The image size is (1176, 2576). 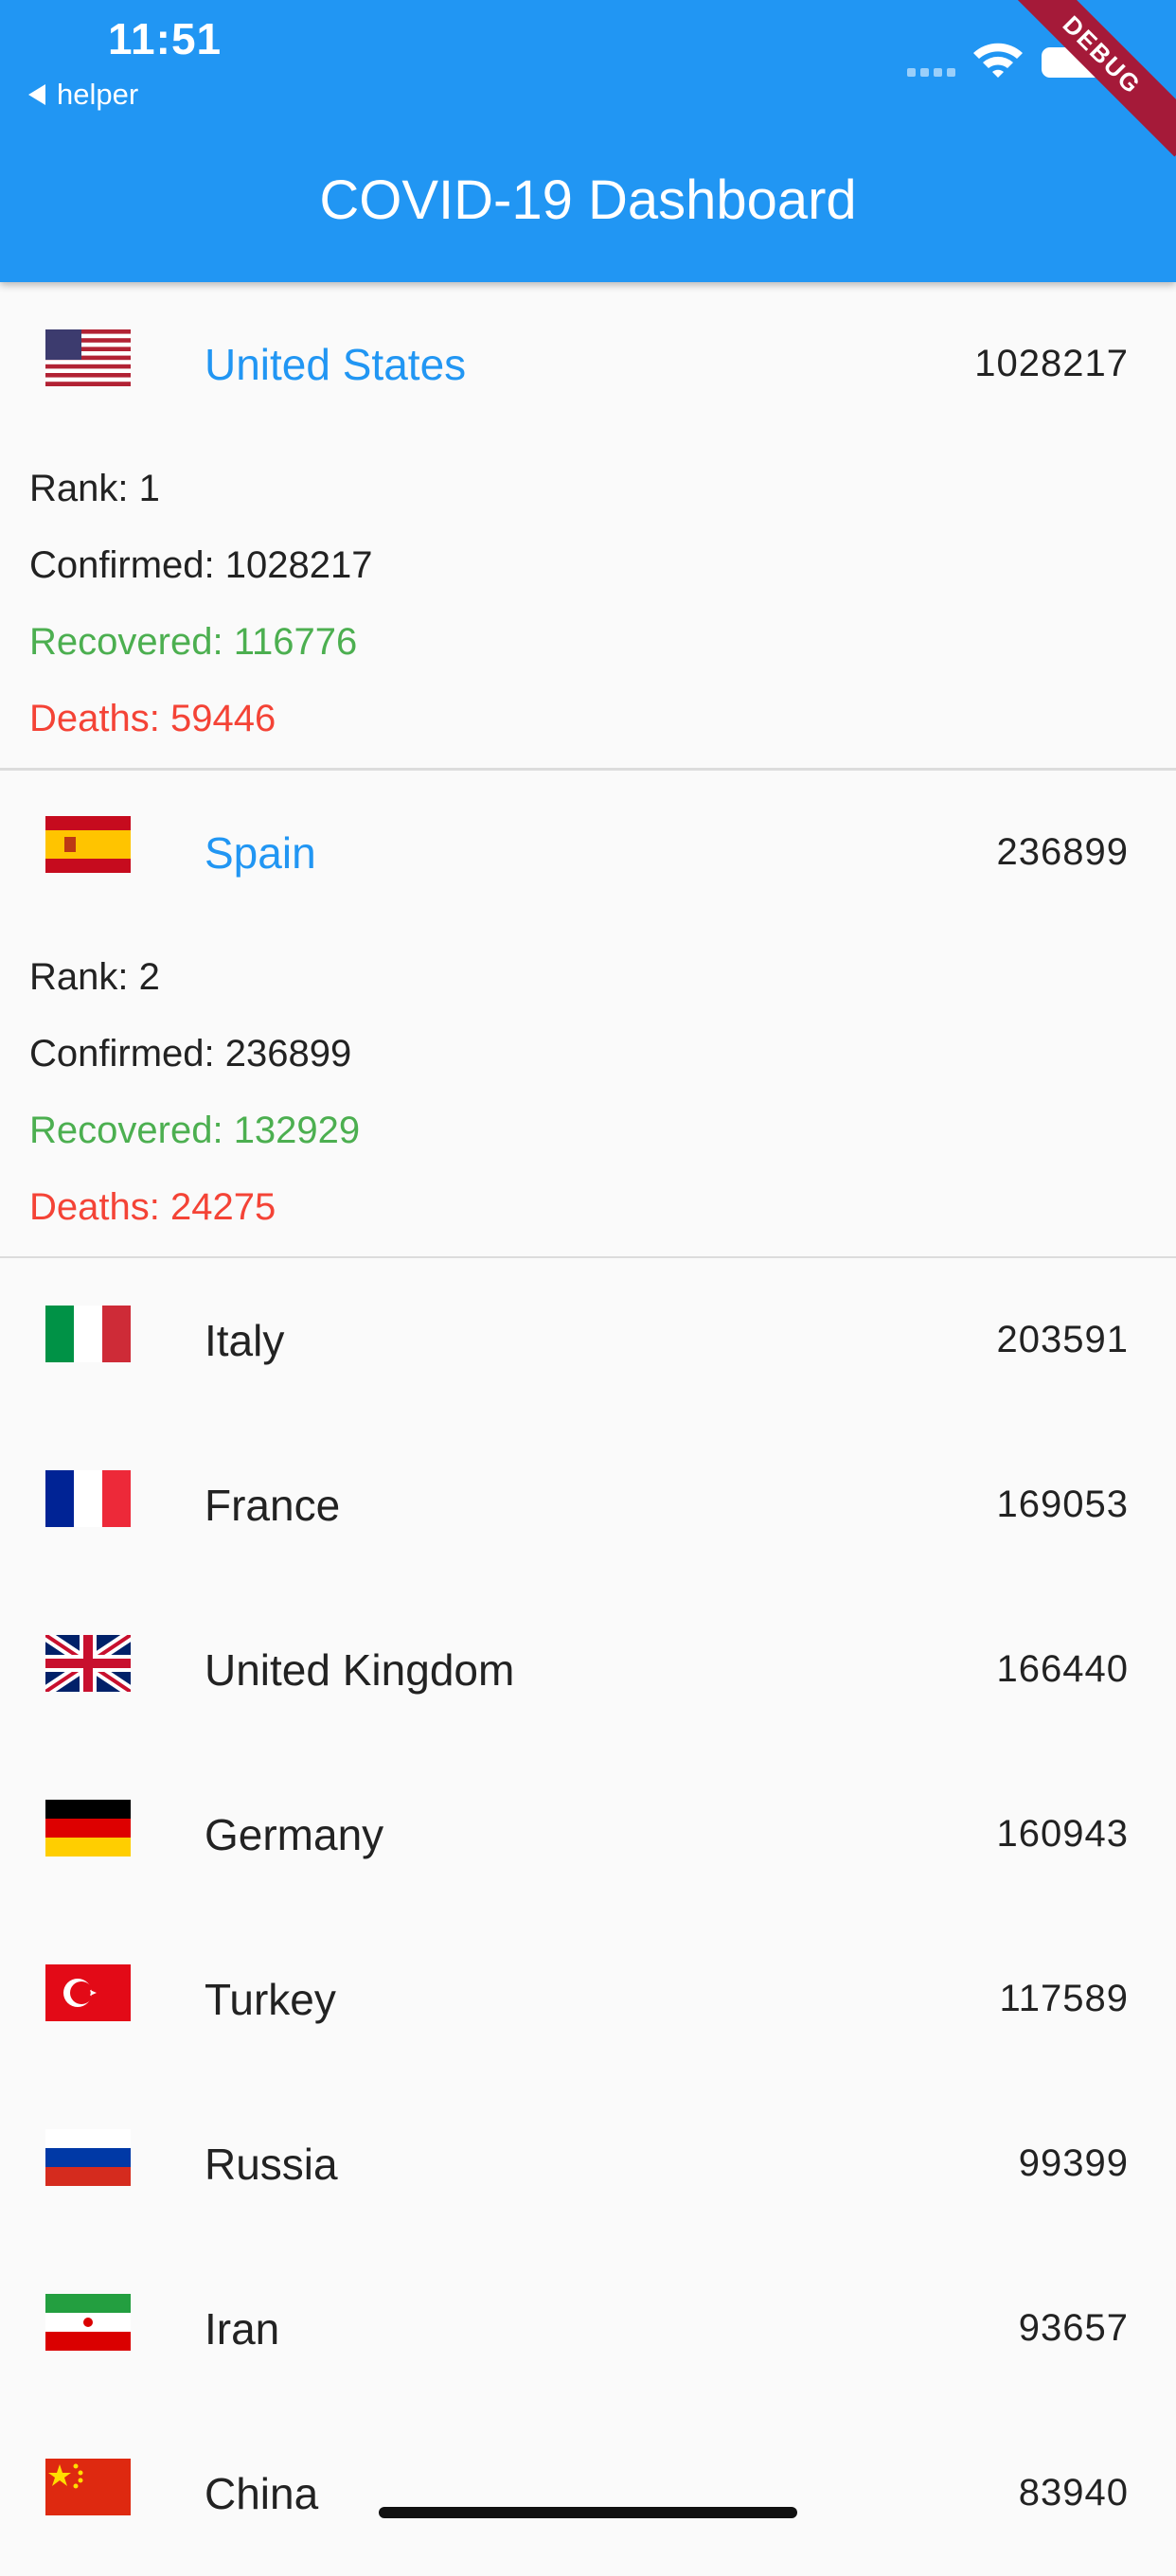 I want to click on deaths-line: Deaths: 24275, so click(x=152, y=1207).